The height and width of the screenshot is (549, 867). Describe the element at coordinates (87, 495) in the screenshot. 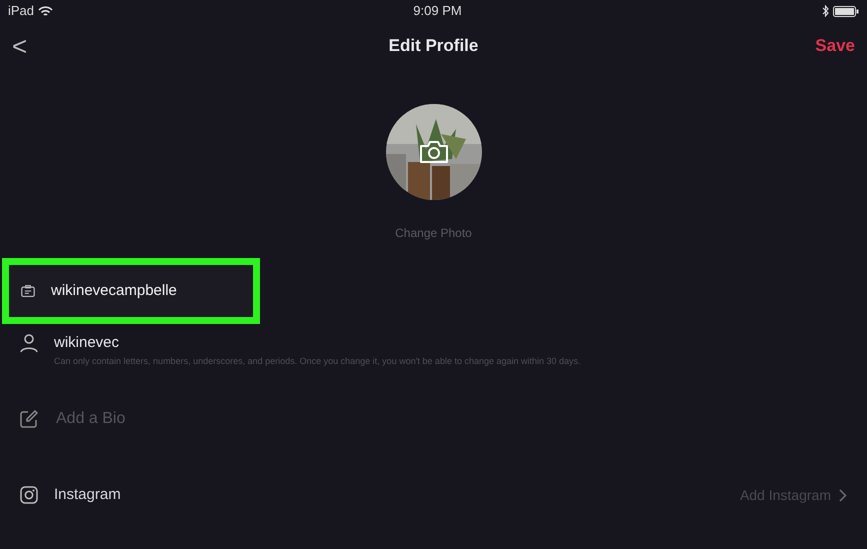

I see `social-label: Instagram` at that location.